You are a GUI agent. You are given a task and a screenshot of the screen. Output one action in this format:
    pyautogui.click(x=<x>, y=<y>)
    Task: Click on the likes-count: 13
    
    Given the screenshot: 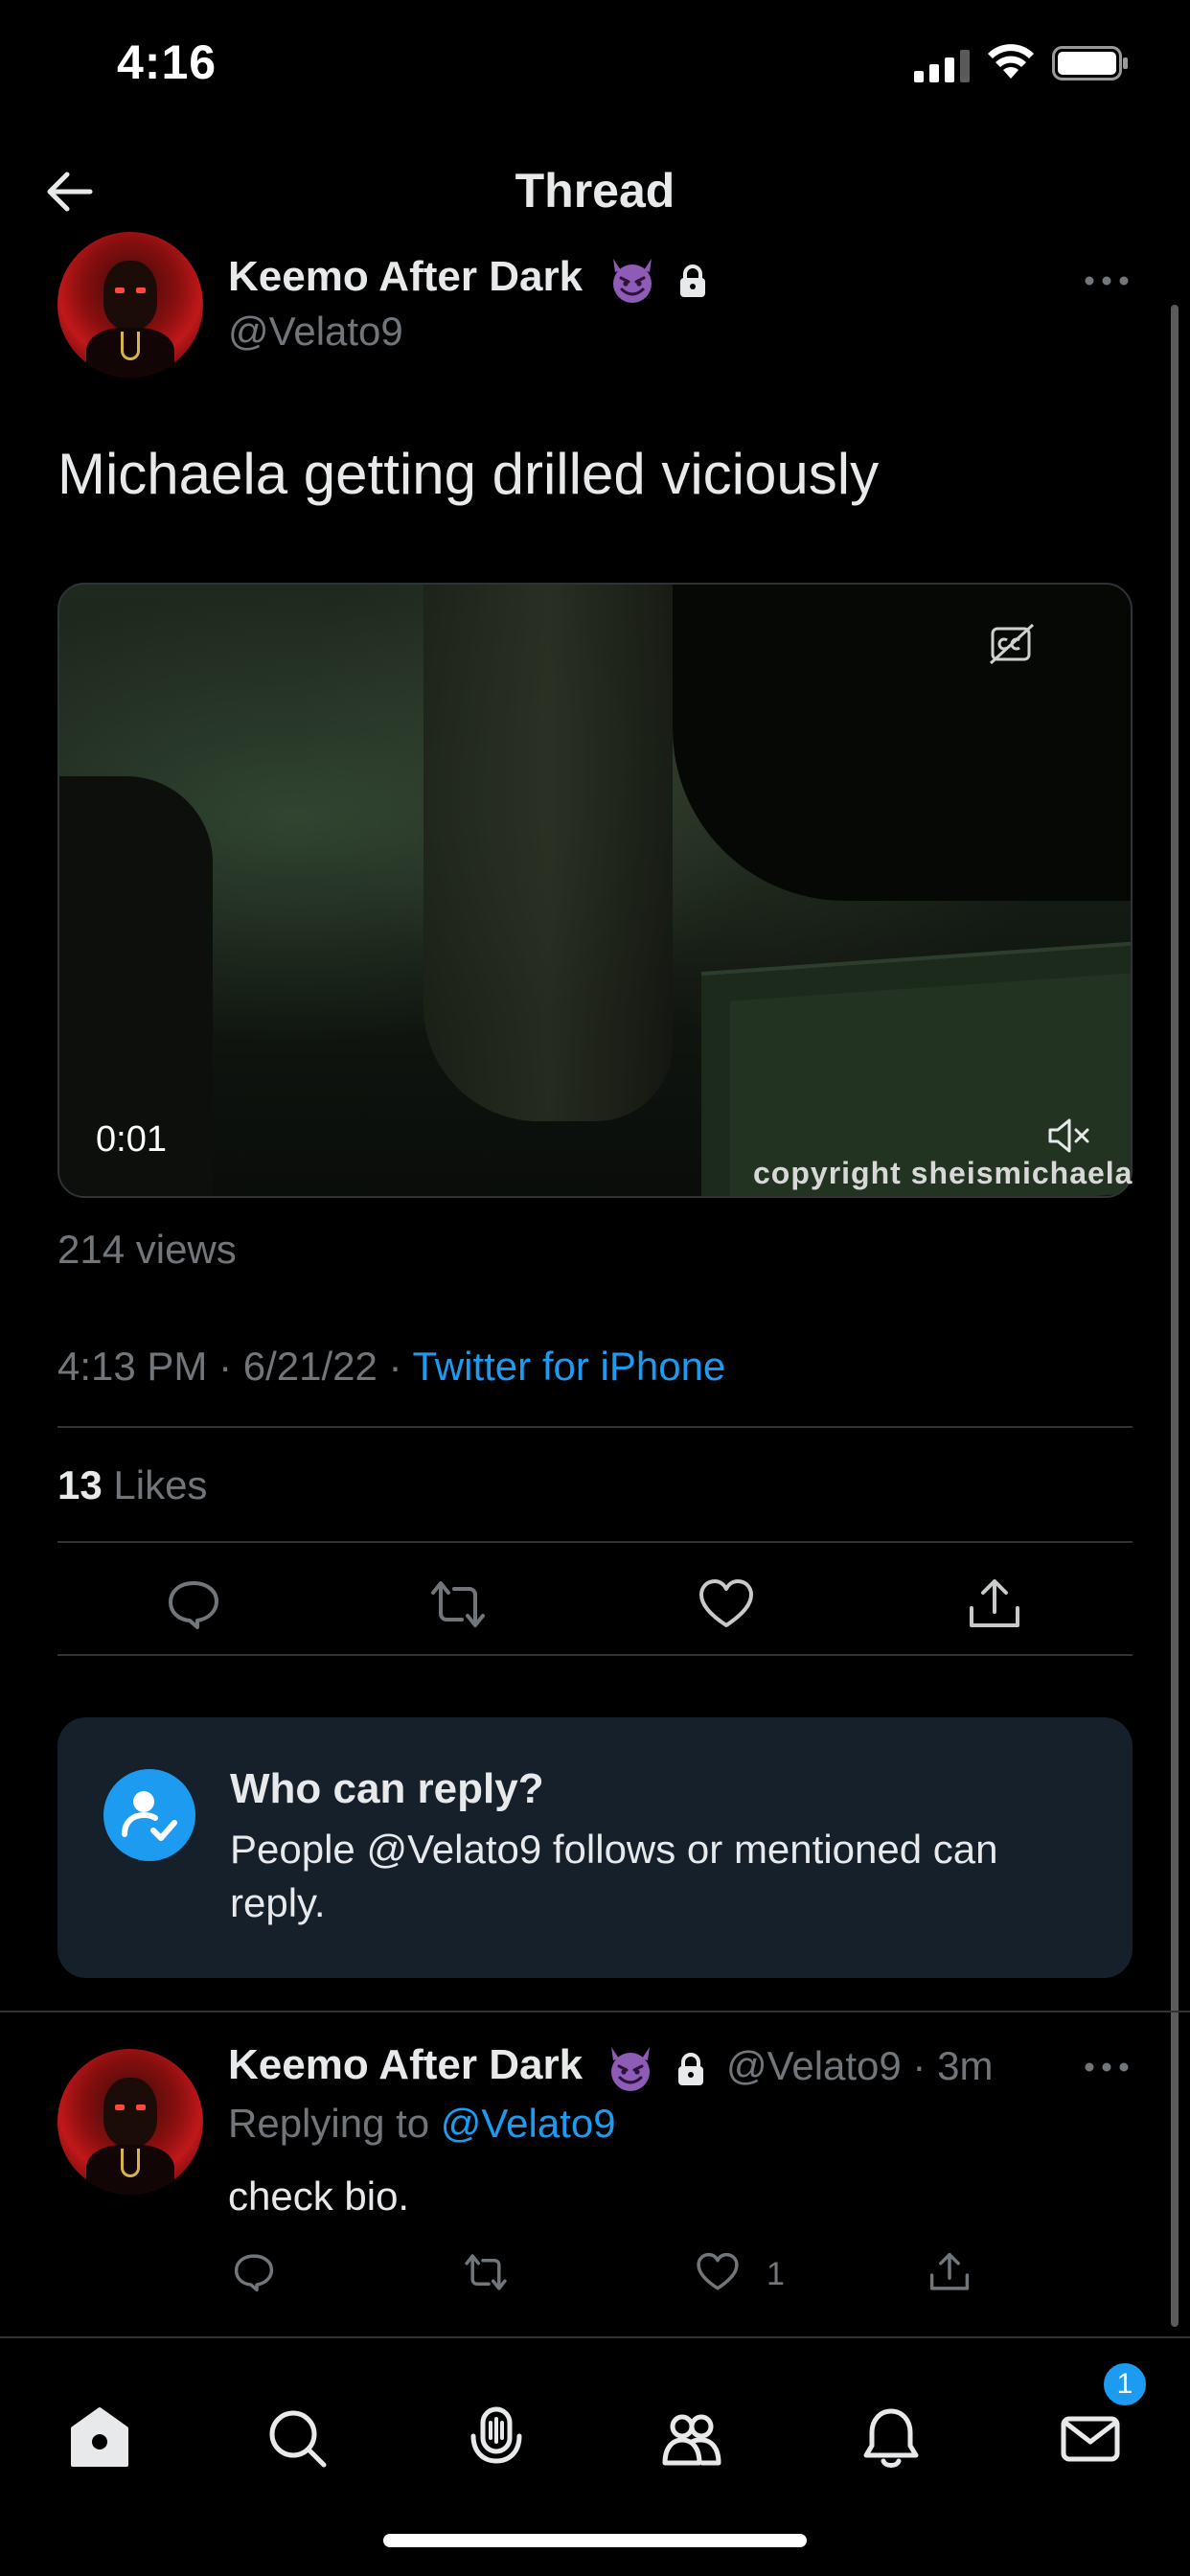 What is the action you would take?
    pyautogui.click(x=80, y=1484)
    